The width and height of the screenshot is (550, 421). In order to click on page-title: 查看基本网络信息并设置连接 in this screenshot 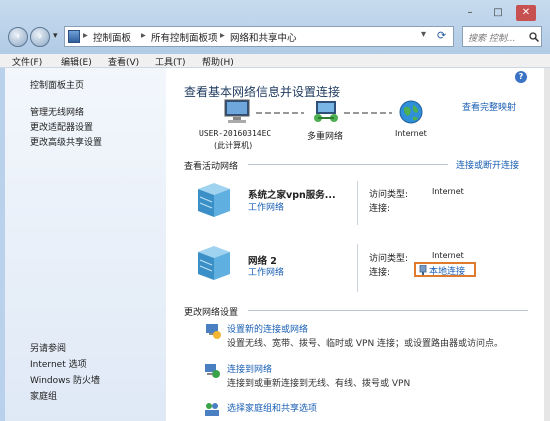, I will do `click(262, 92)`.